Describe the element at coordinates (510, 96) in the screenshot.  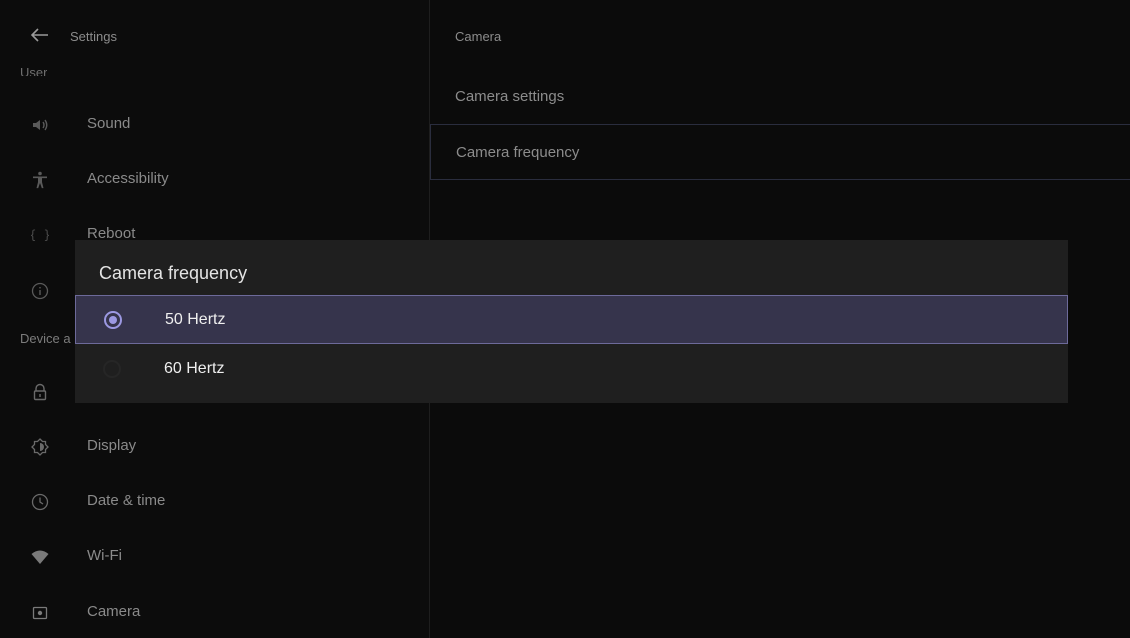
I see `camera-settings-label: Camera settings` at that location.